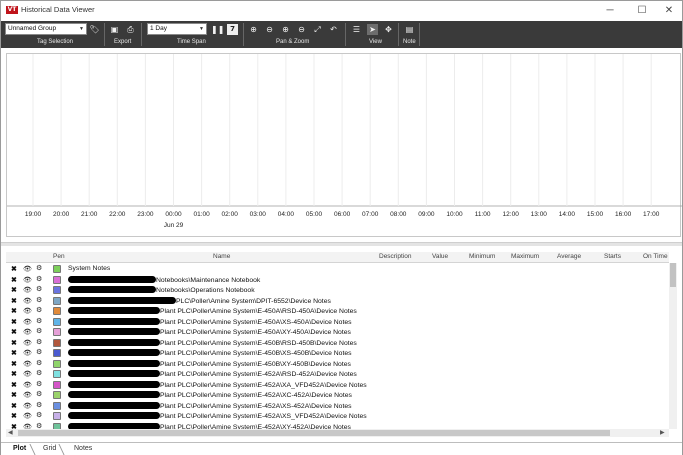  Describe the element at coordinates (253, 29) in the screenshot. I see `zoom-in-icon: ⊕` at that location.